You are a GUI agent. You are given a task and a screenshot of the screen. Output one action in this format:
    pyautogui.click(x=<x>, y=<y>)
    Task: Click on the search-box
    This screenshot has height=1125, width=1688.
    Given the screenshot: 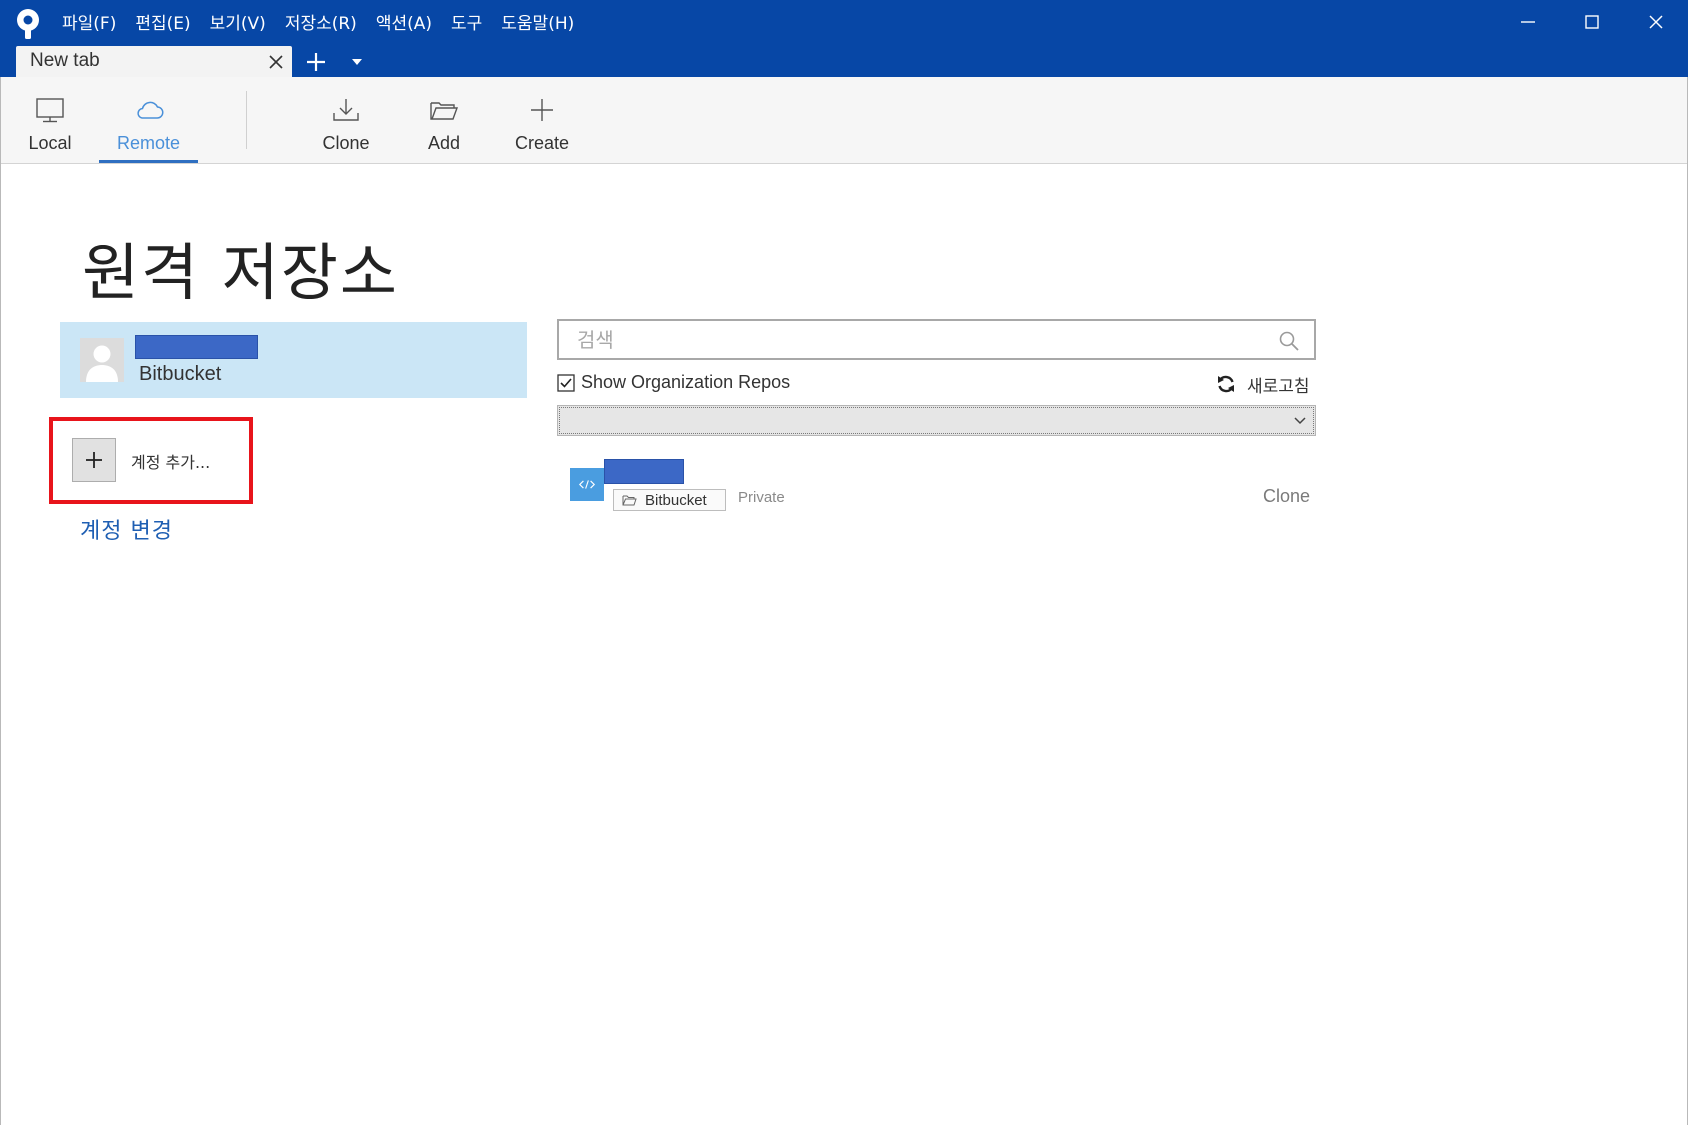 What is the action you would take?
    pyautogui.click(x=936, y=339)
    